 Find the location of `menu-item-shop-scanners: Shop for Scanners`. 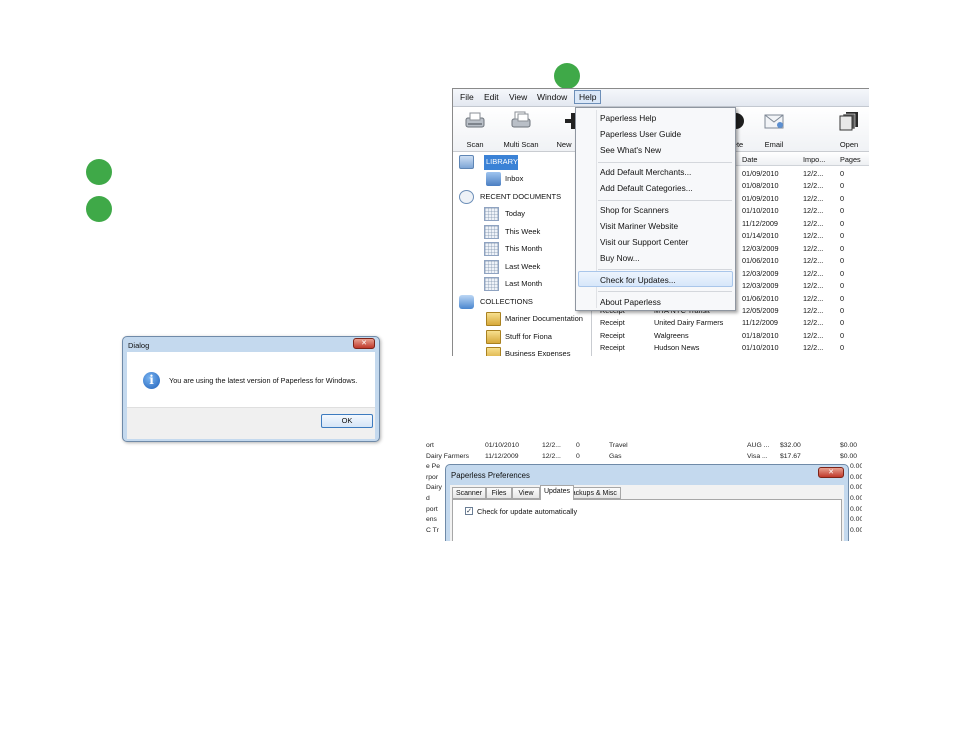

menu-item-shop-scanners: Shop for Scanners is located at coordinates (634, 210).